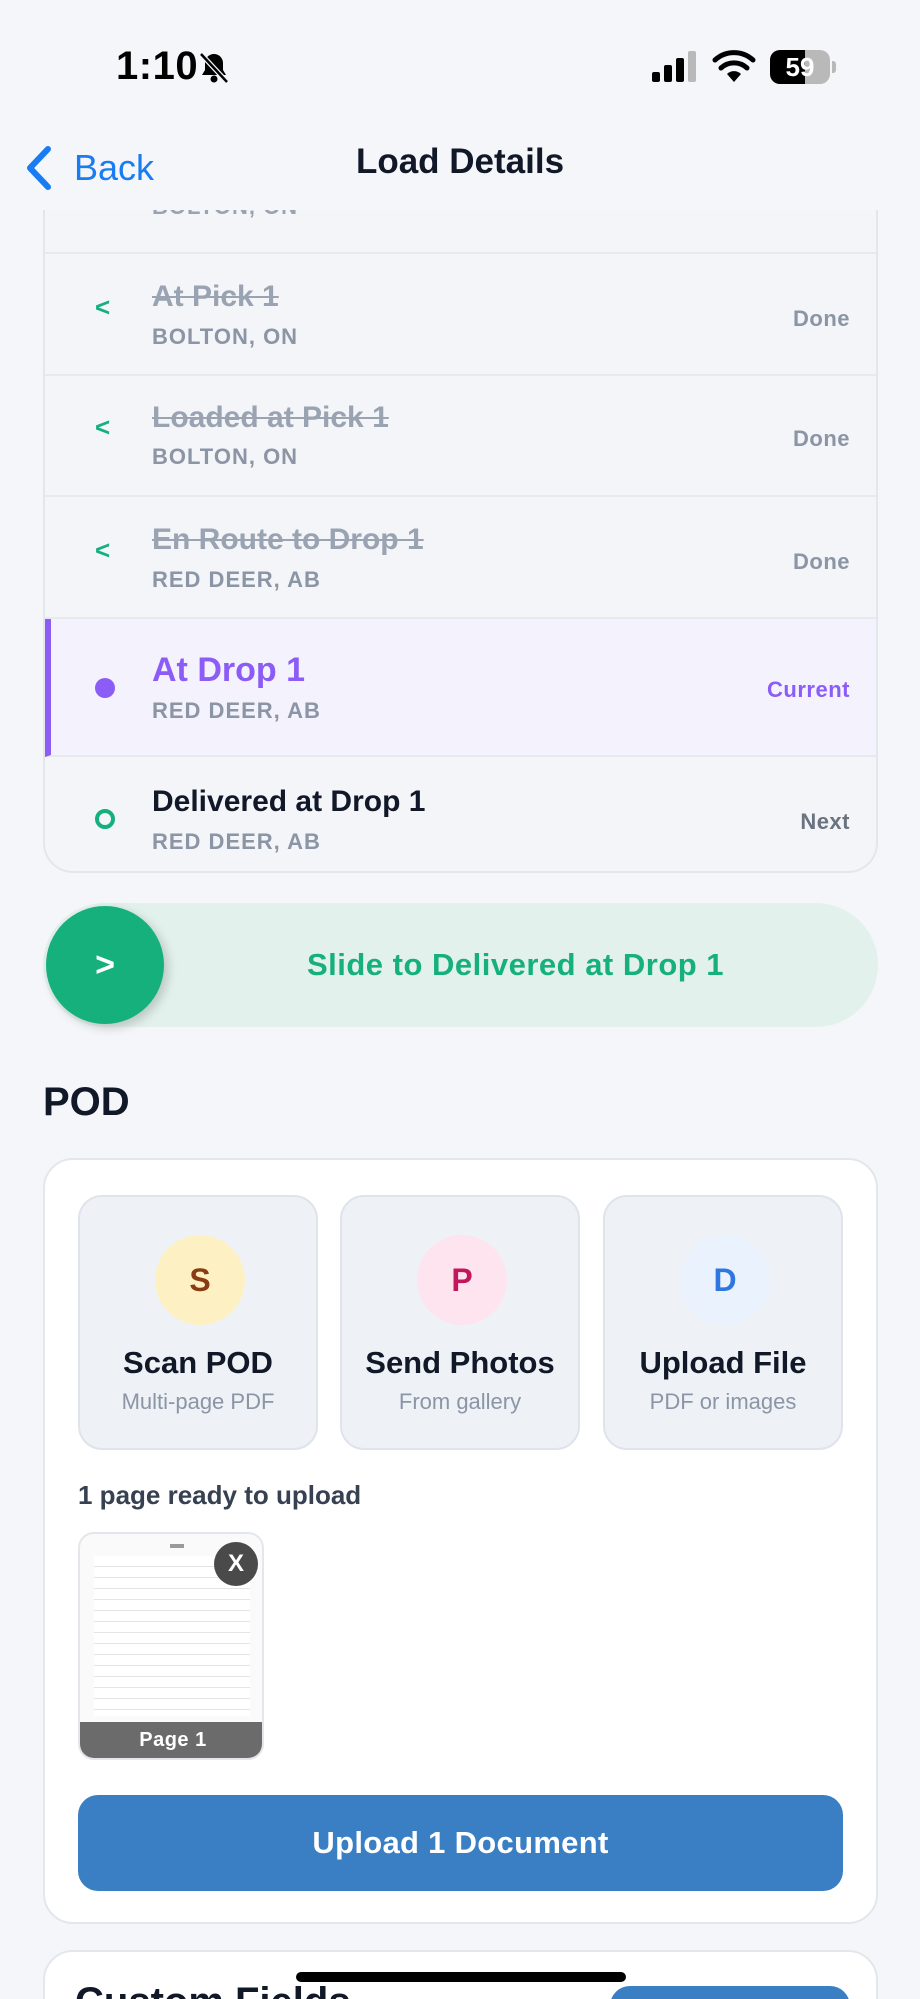 The width and height of the screenshot is (920, 1999). I want to click on stop-title: At Pick 1, so click(215, 296).